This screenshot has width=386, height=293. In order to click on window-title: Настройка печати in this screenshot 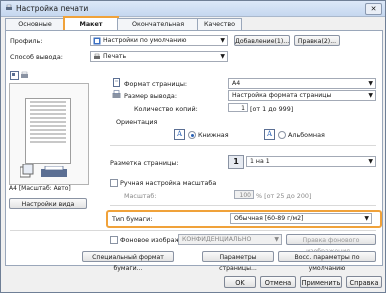, I will do `click(52, 8)`.